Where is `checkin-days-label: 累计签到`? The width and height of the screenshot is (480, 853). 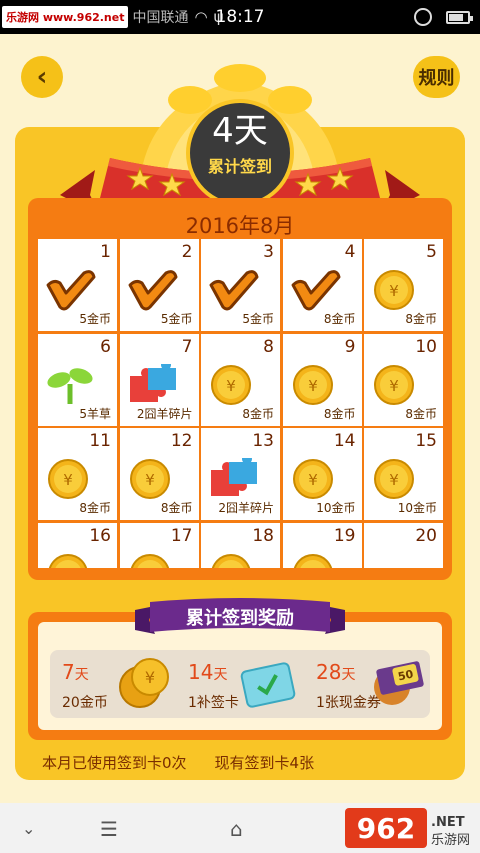 checkin-days-label: 累计签到 is located at coordinates (239, 166).